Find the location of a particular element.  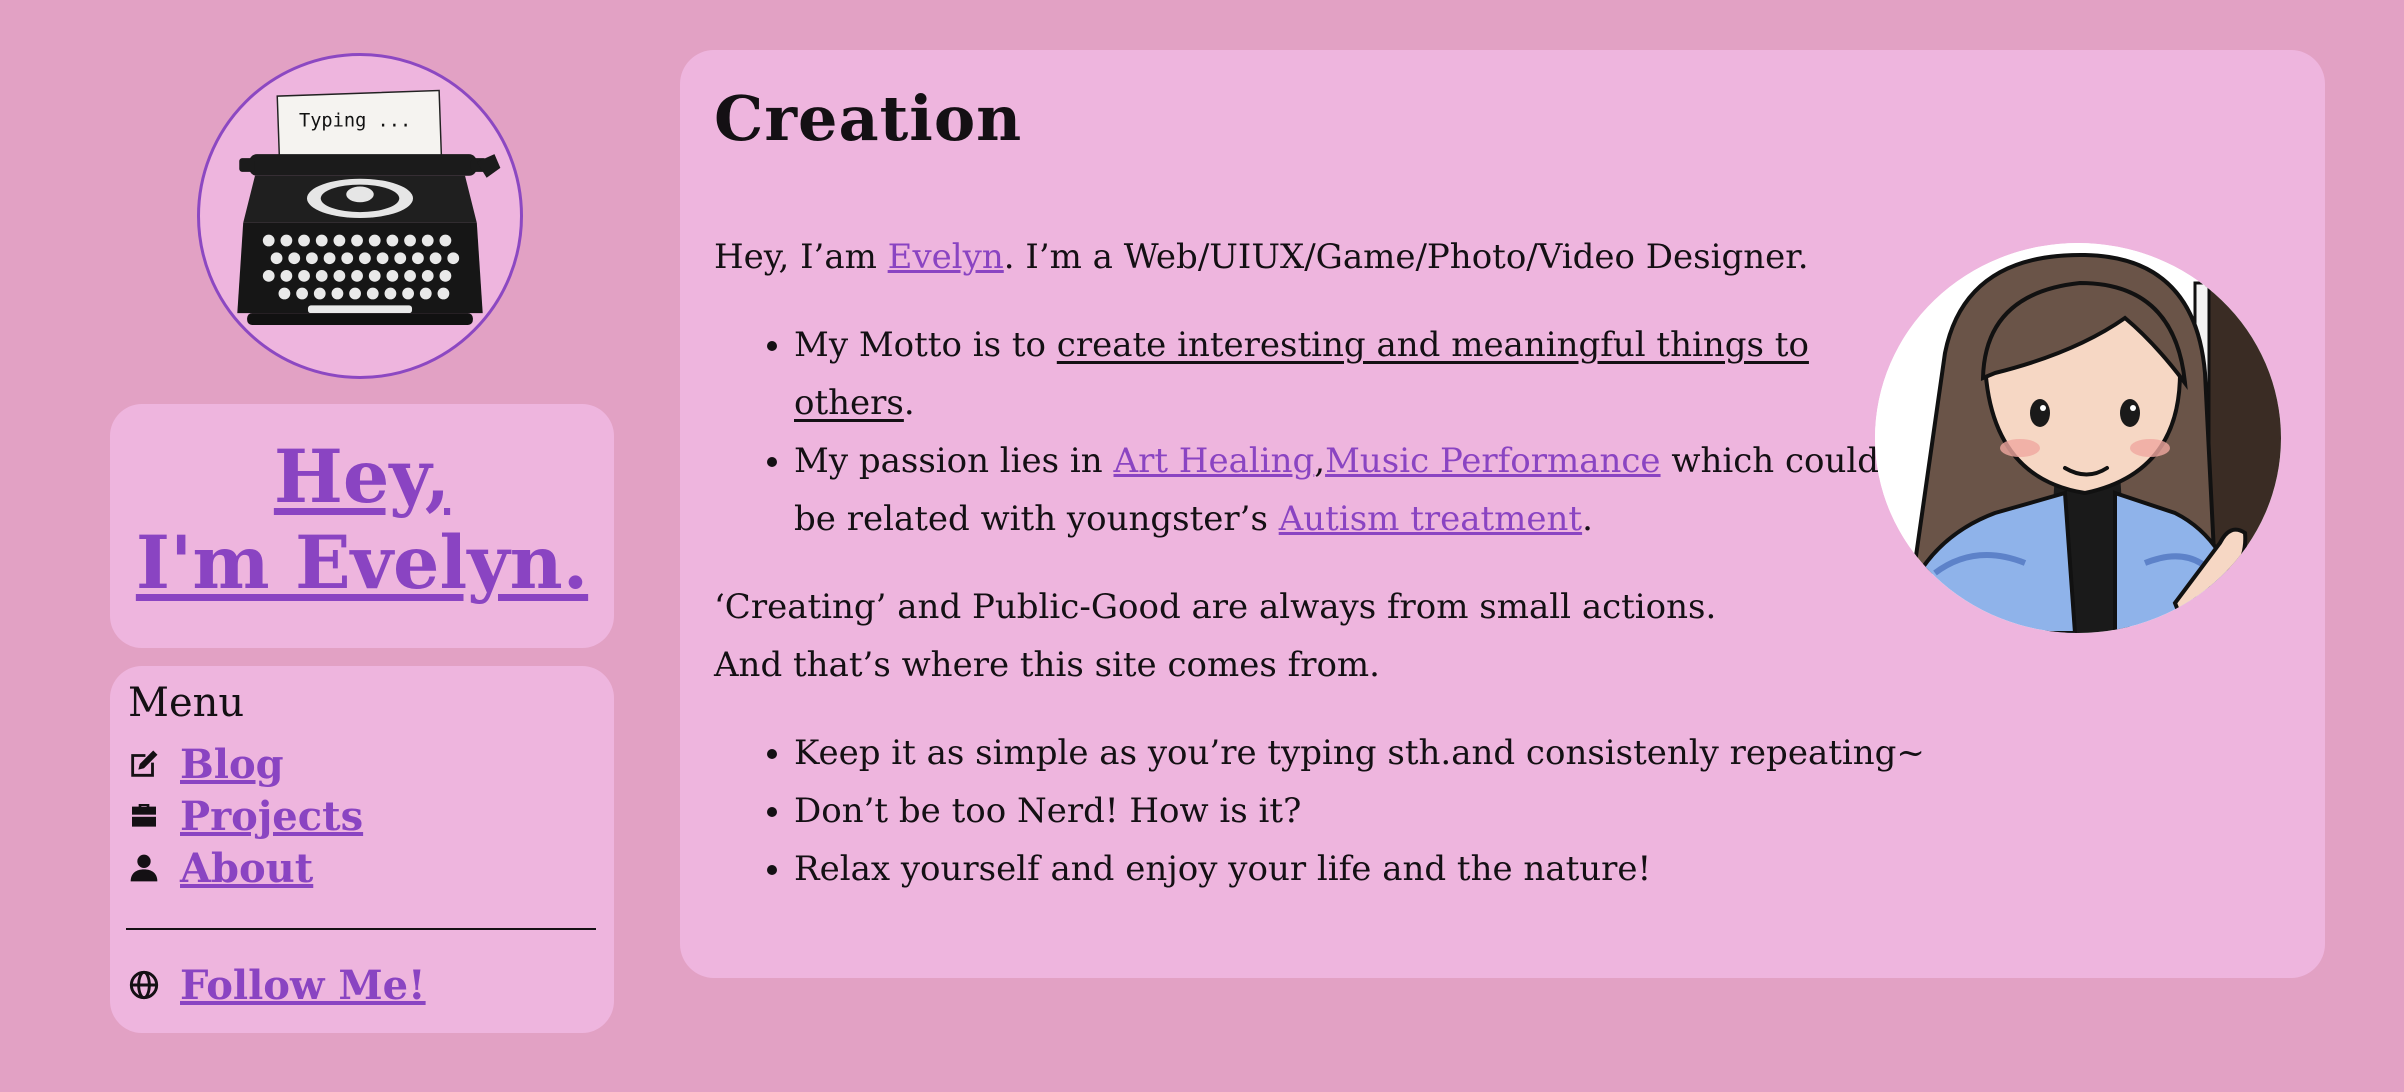

autism-treatment-link: Autism treatment is located at coordinates (1430, 519).